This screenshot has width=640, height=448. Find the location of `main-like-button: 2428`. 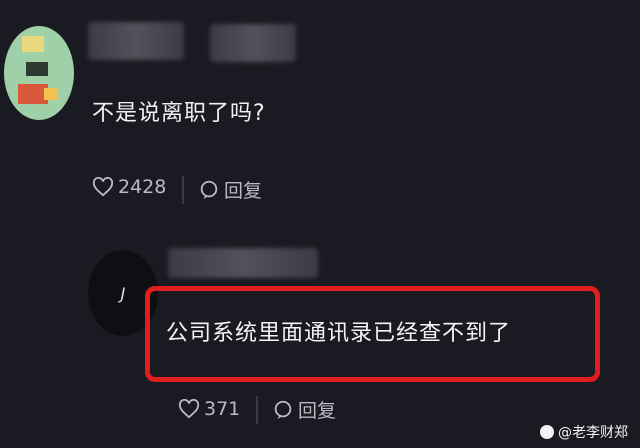

main-like-button: 2428 is located at coordinates (129, 187).